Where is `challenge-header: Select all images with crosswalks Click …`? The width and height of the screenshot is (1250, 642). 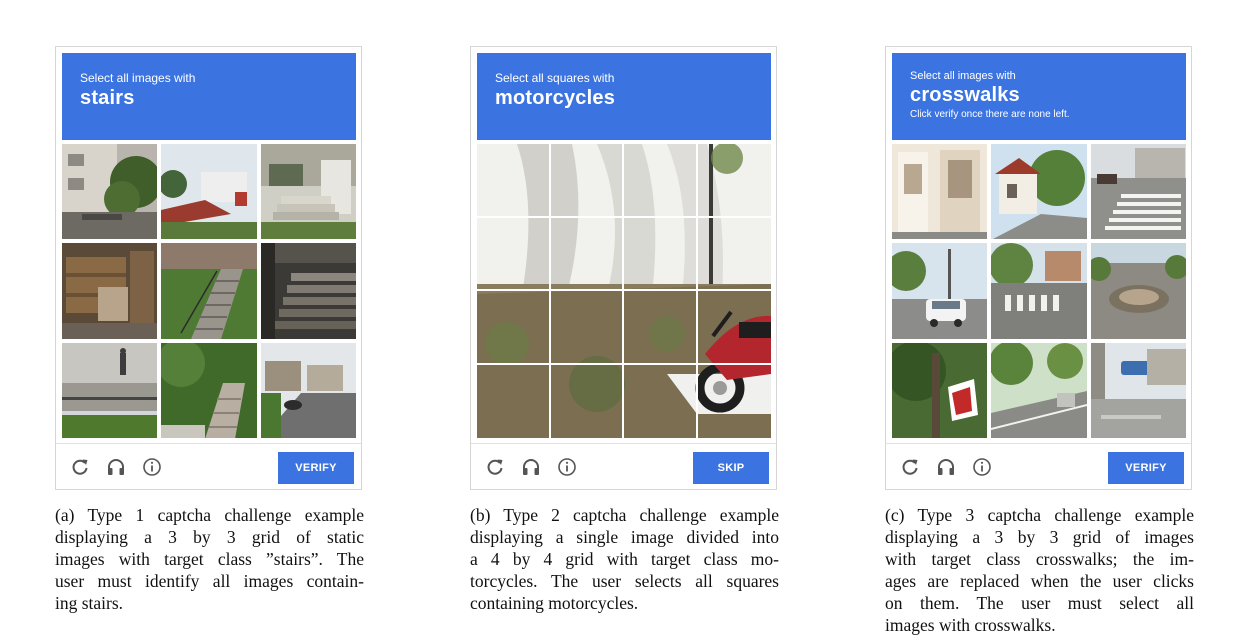 challenge-header: Select all images with crosswalks Click … is located at coordinates (1039, 96).